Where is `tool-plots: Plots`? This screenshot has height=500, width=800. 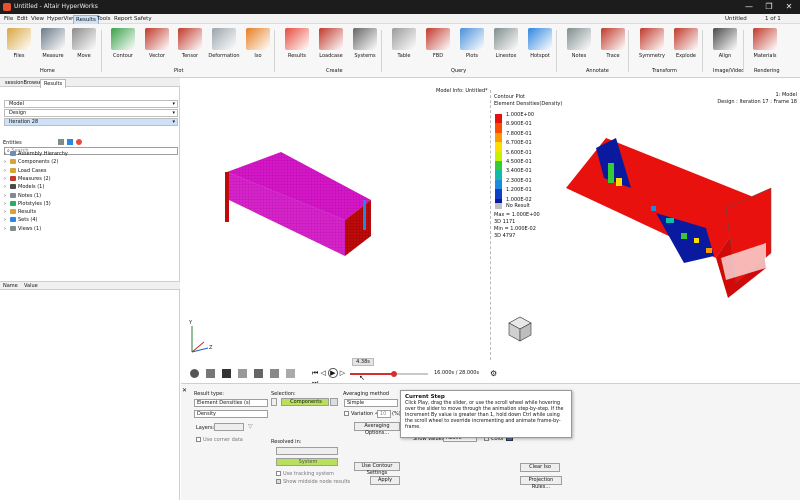 tool-plots: Plots is located at coordinates (472, 43).